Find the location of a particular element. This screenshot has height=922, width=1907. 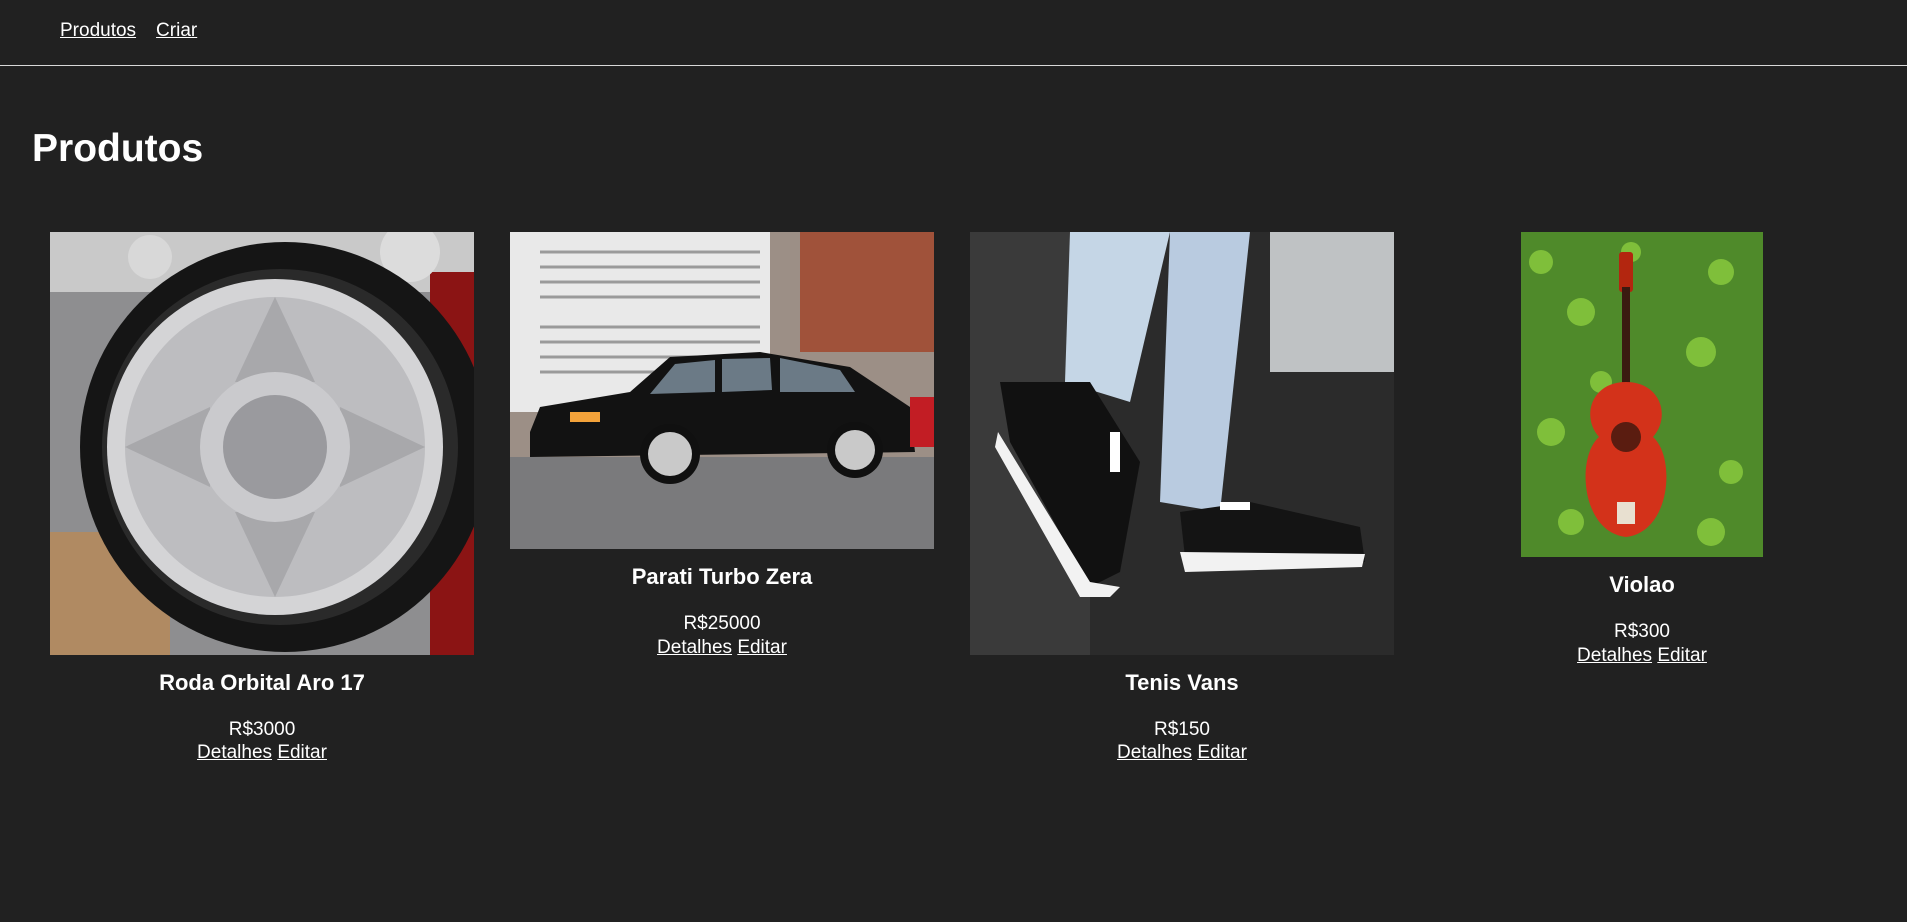

product-image-car is located at coordinates (722, 390).